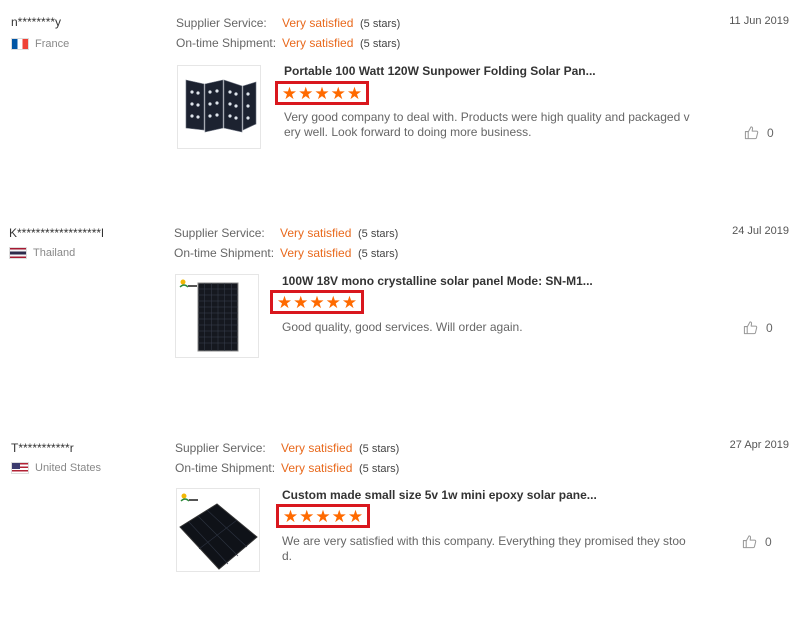 Image resolution: width=805 pixels, height=626 pixels. I want to click on country-name: United States, so click(68, 468).